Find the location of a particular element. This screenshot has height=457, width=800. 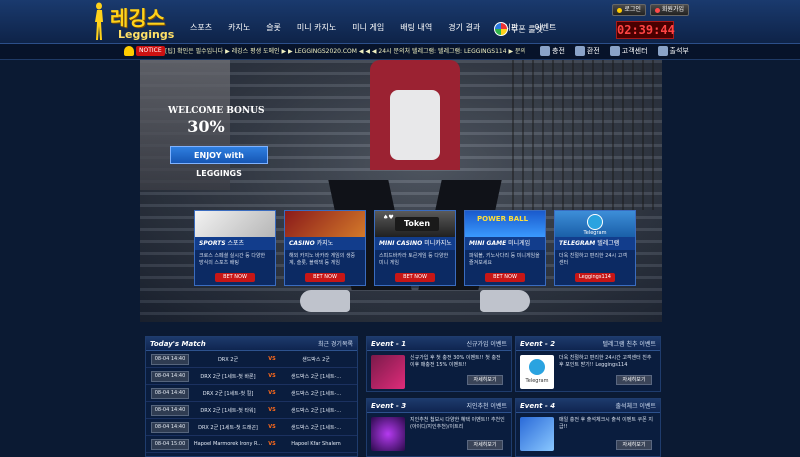

match-time: 08-04 15:00 is located at coordinates (170, 444).